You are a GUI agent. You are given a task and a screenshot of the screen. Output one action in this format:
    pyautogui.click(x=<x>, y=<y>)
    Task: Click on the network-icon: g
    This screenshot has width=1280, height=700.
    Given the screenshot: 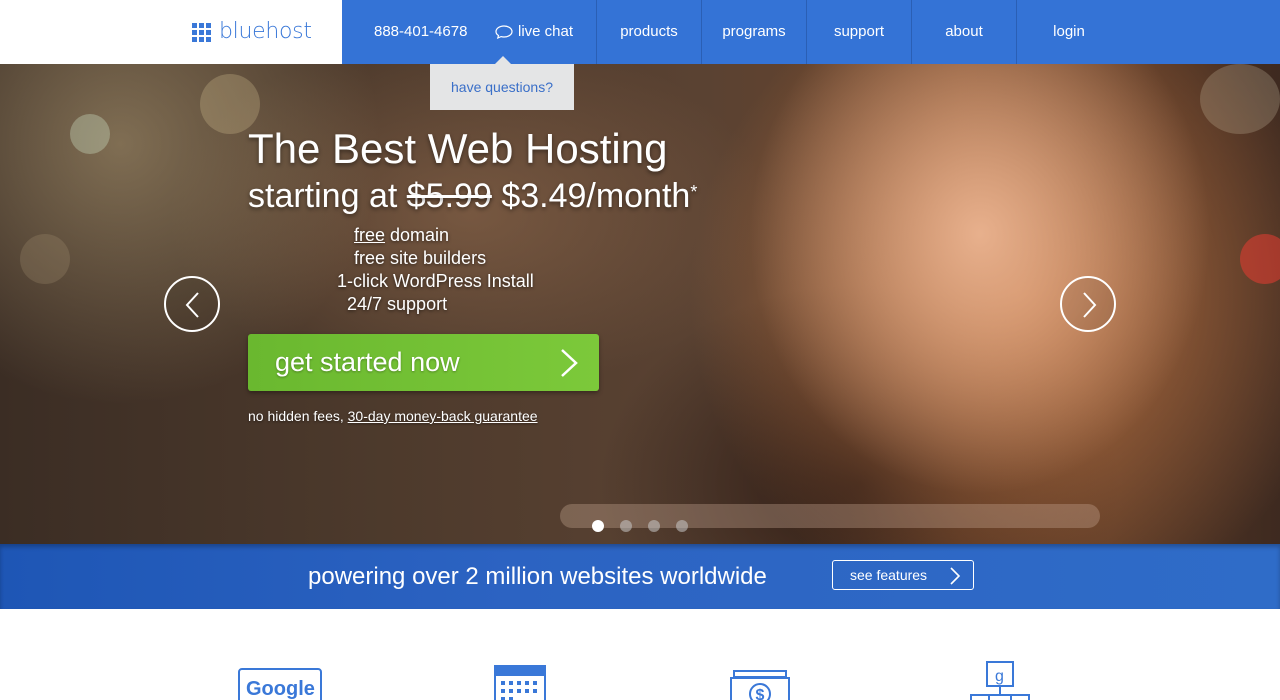 What is the action you would take?
    pyautogui.click(x=1000, y=680)
    